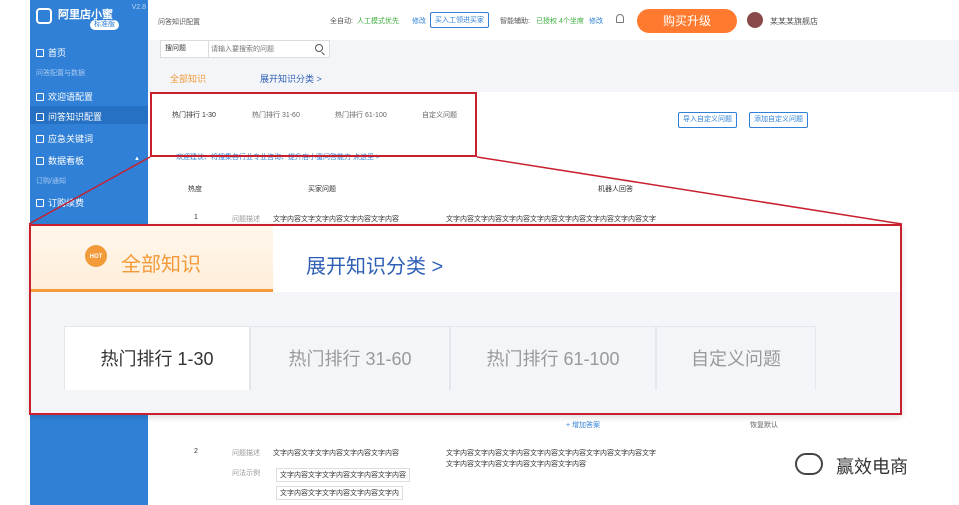  What do you see at coordinates (778, 120) in the screenshot?
I see `add-custom-button: 添加自定义问题` at bounding box center [778, 120].